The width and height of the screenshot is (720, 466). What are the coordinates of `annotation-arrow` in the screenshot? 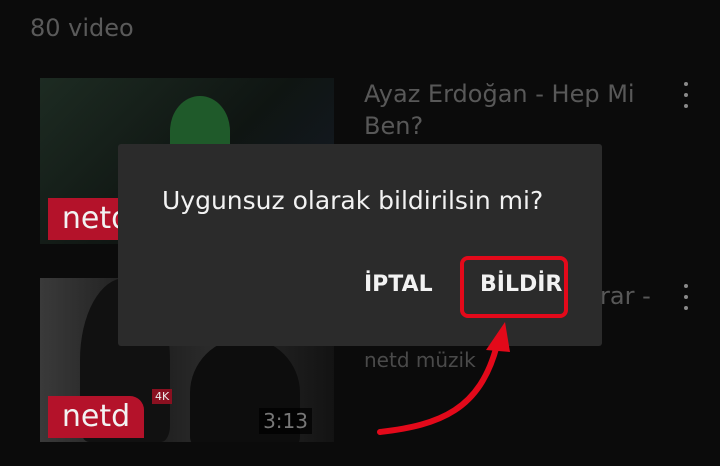 It's located at (443, 378).